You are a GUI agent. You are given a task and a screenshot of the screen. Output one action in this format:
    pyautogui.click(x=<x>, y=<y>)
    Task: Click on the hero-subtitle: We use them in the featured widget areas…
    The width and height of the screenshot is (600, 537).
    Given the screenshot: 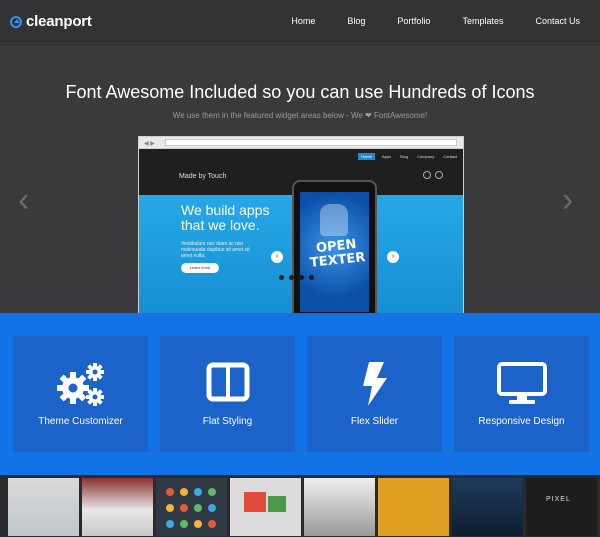 What is the action you would take?
    pyautogui.click(x=300, y=115)
    